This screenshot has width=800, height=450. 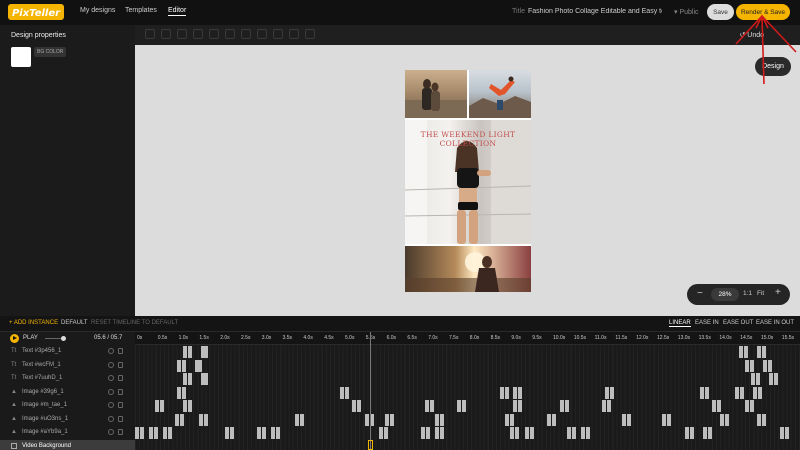 What do you see at coordinates (773, 66) in the screenshot?
I see `design-button: Design` at bounding box center [773, 66].